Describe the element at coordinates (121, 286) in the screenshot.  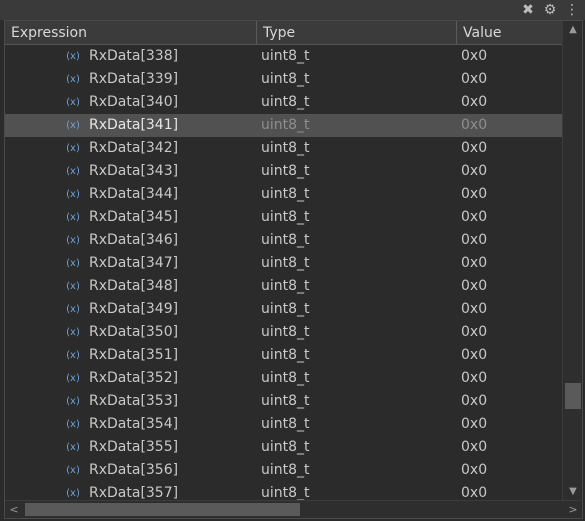
I see `expression-cell: (x) RxData[348]` at that location.